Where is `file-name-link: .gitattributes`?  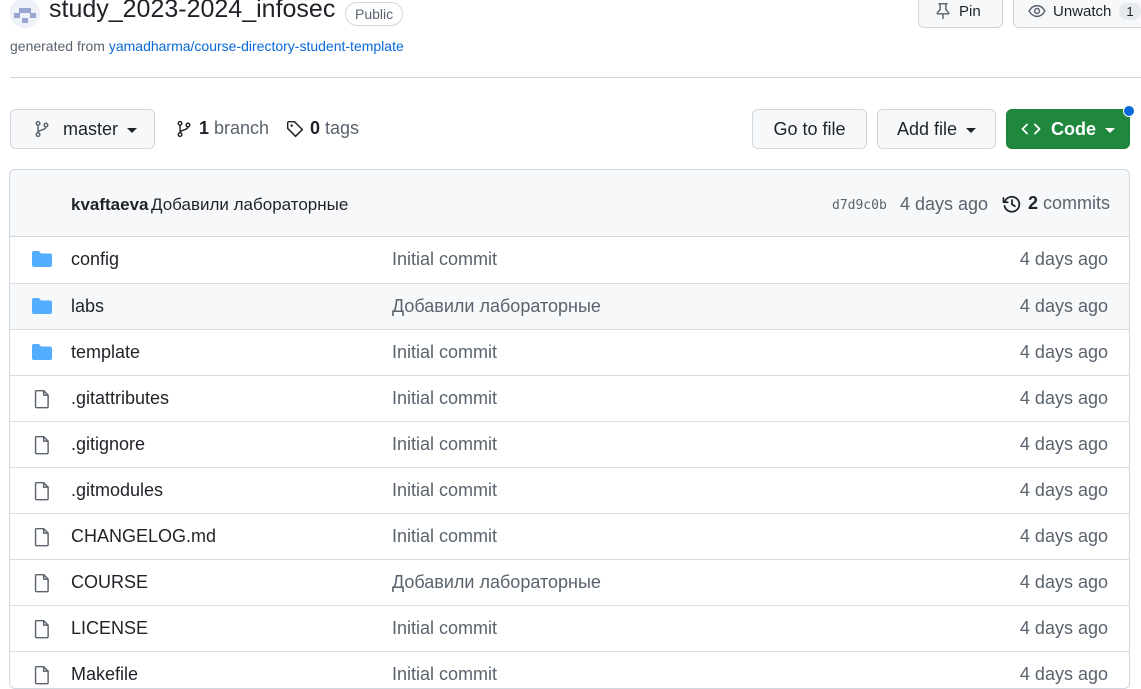 file-name-link: .gitattributes is located at coordinates (120, 398).